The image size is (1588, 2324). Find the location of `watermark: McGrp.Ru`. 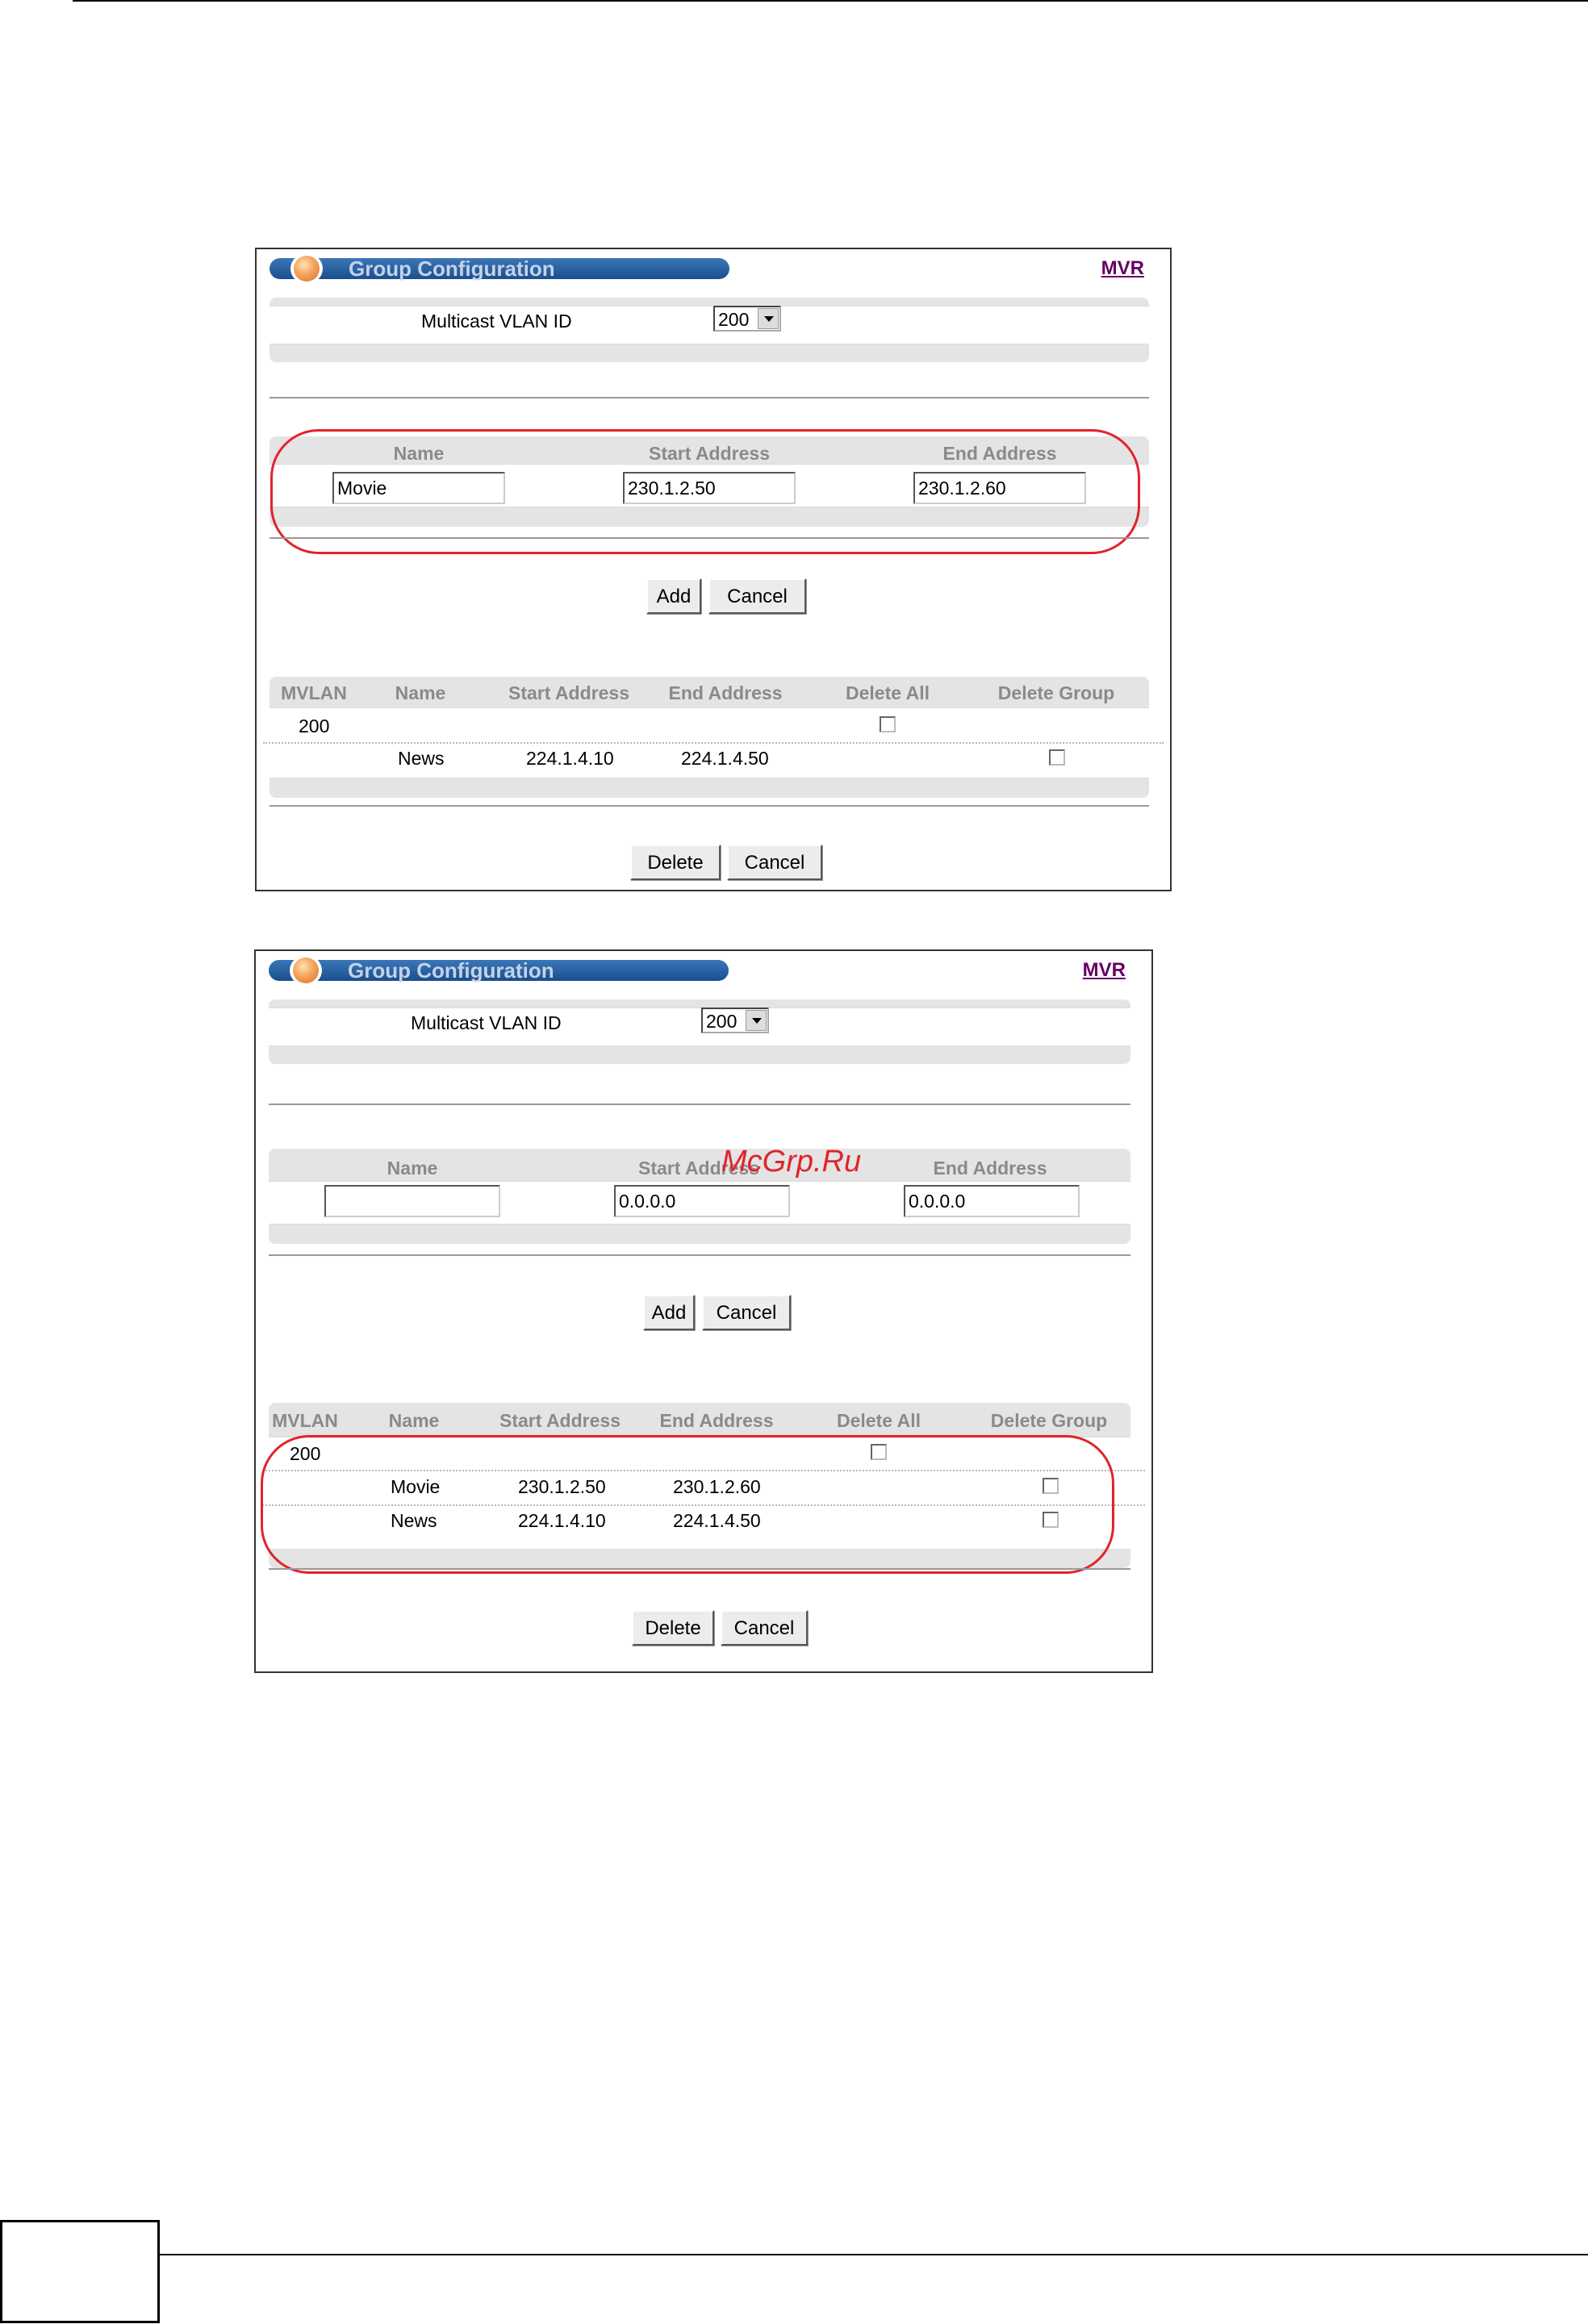

watermark: McGrp.Ru is located at coordinates (791, 1162).